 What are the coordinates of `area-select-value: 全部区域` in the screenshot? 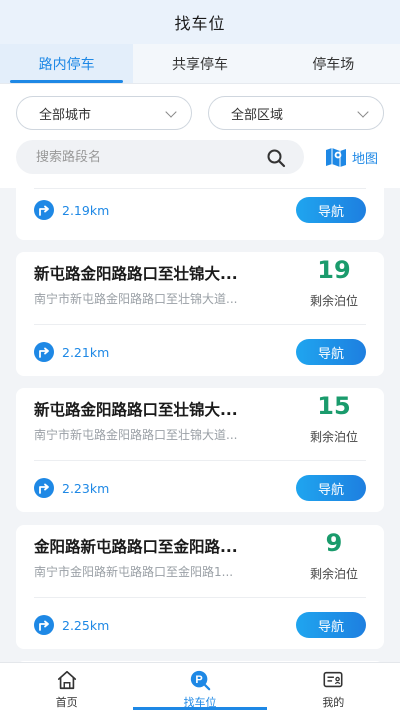 It's located at (257, 115).